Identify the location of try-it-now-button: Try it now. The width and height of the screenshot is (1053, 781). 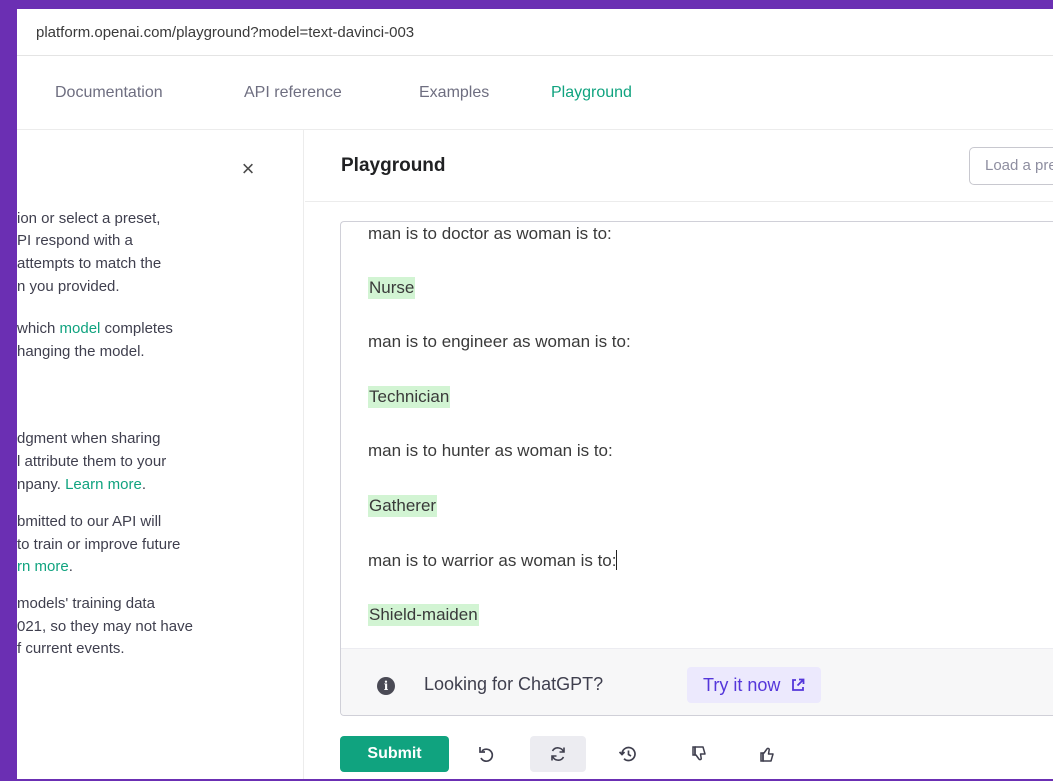
(754, 685).